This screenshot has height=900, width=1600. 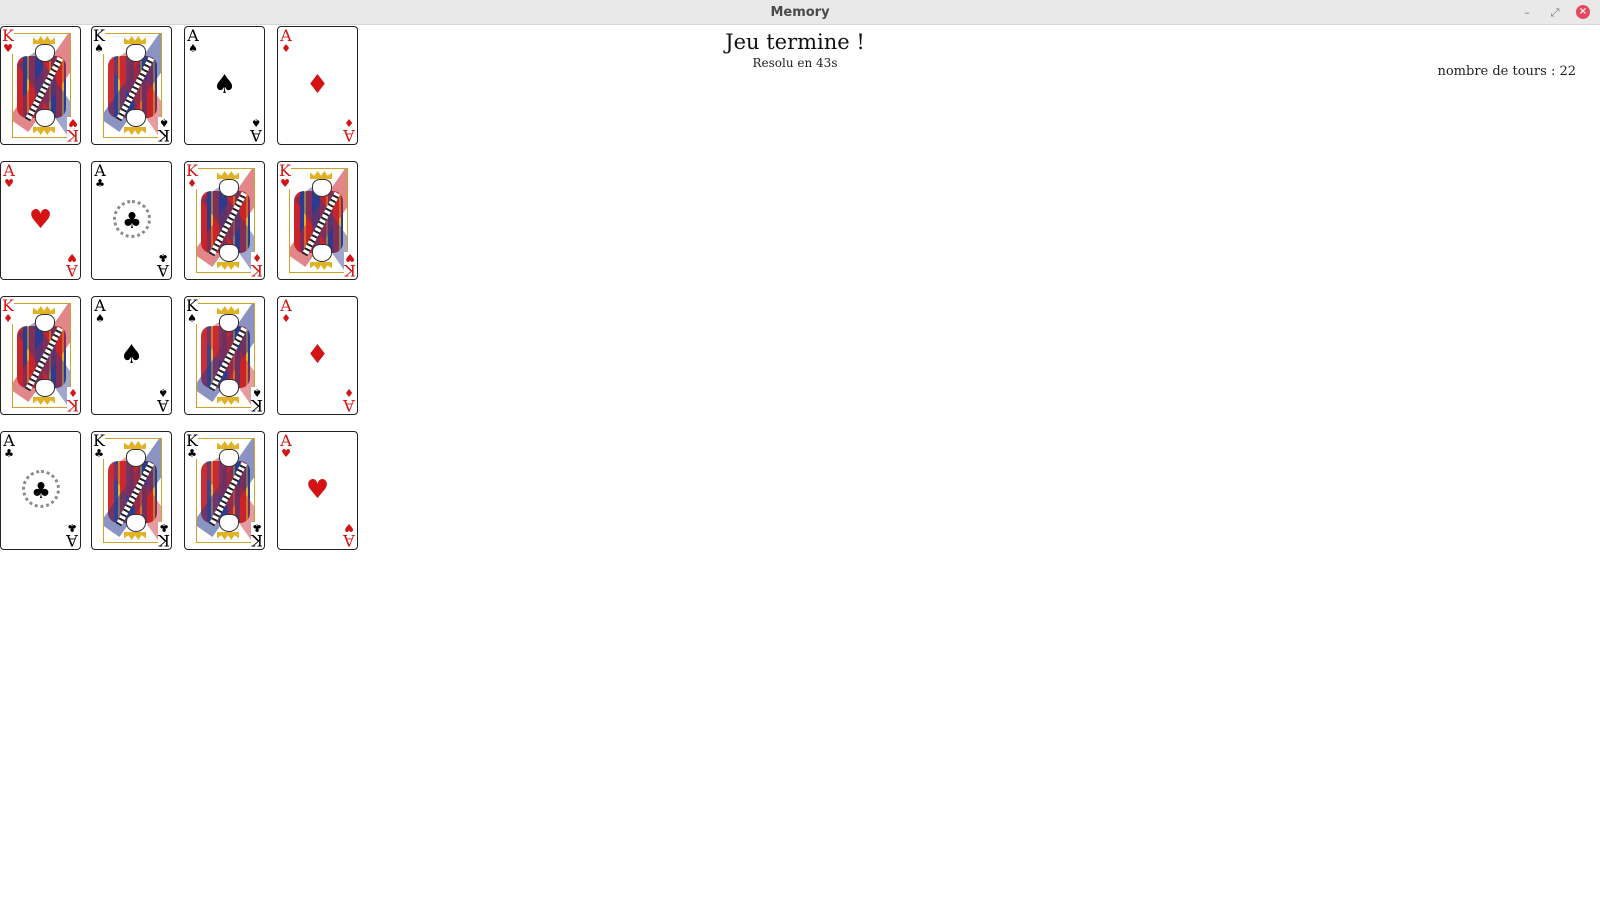 What do you see at coordinates (1527, 12) in the screenshot?
I see `minimize-icon: –` at bounding box center [1527, 12].